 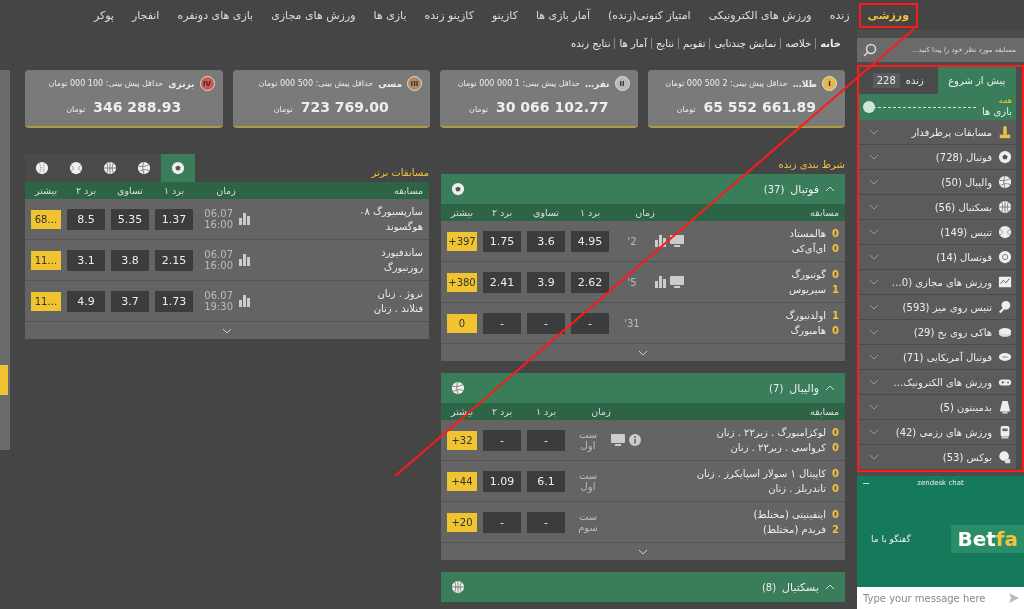 What do you see at coordinates (937, 232) in the screenshot?
I see `sport-item: تنیس (149)` at bounding box center [937, 232].